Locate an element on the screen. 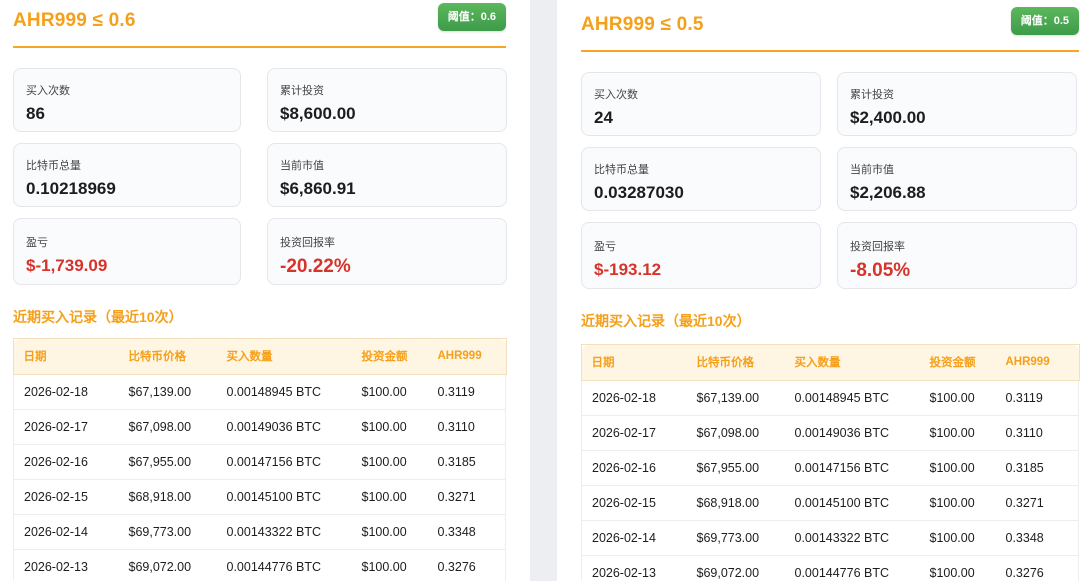 The image size is (1080, 581). stat-value: $8,600.00 is located at coordinates (318, 113).